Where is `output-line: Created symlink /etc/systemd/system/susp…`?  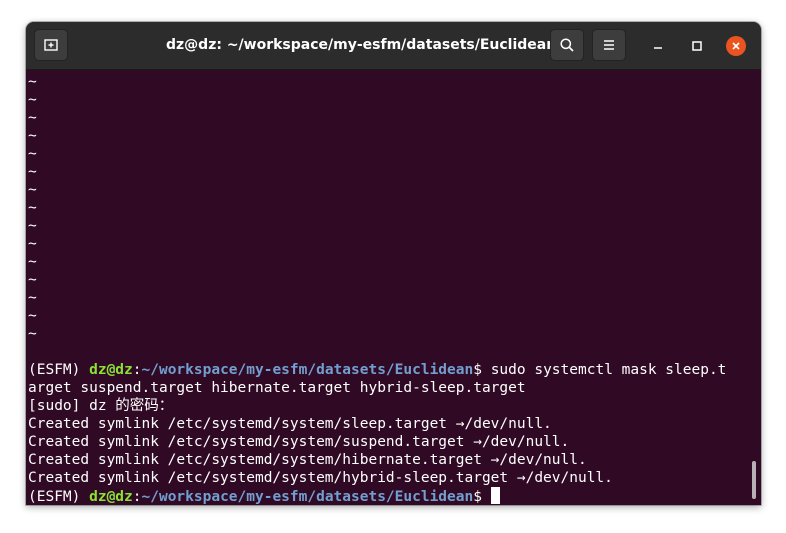
output-line: Created symlink /etc/systemd/system/susp… is located at coordinates (299, 442).